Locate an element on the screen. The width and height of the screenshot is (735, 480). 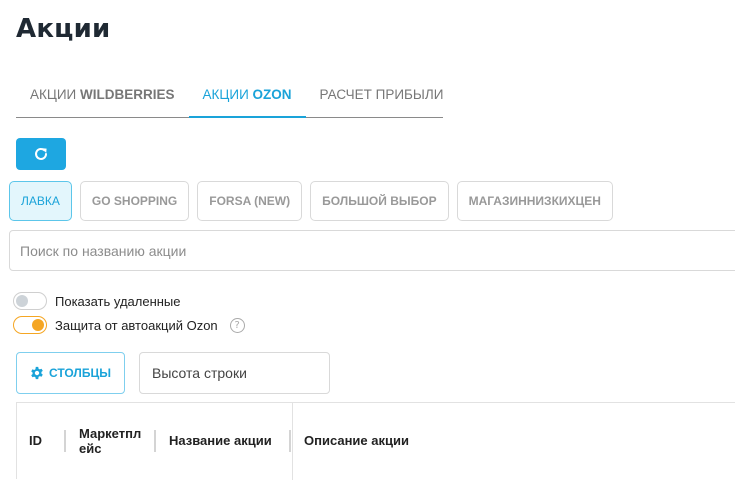
tab-wildberries-bold: WILDBERRIES is located at coordinates (127, 94).